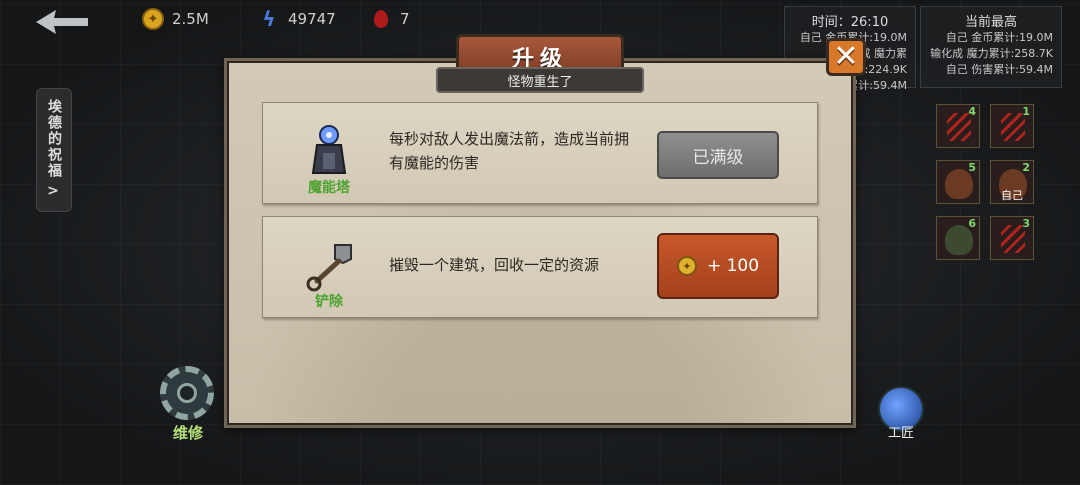 This screenshot has width=1080, height=485. What do you see at coordinates (1012, 126) in the screenshot?
I see `hero-slot: 1` at bounding box center [1012, 126].